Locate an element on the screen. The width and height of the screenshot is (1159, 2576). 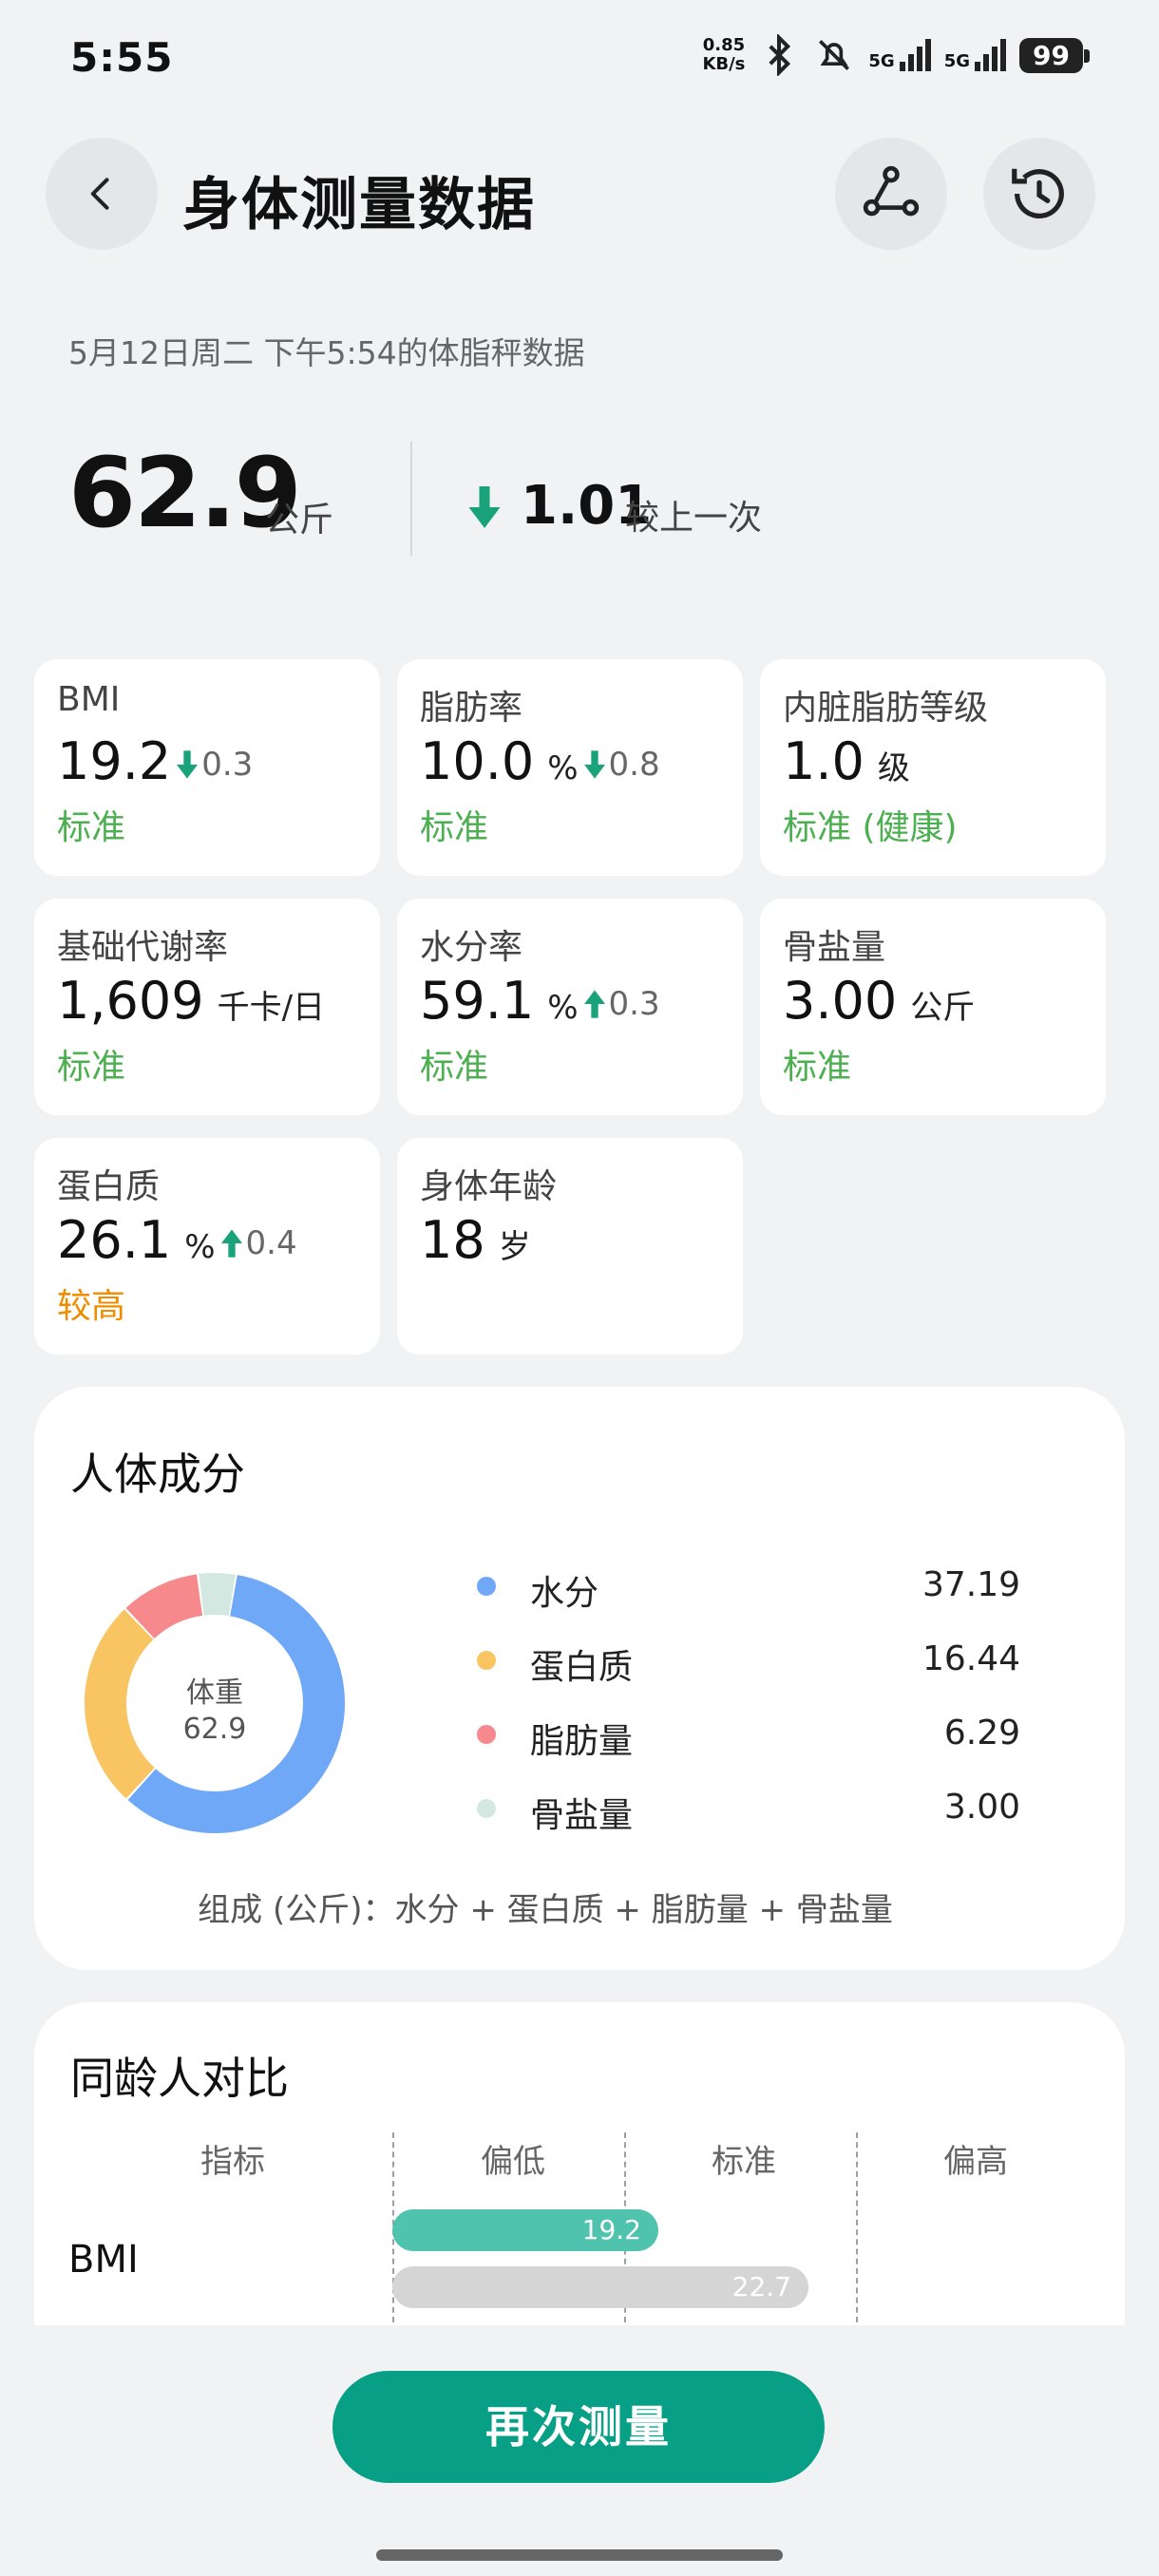
metric-unit: 千卡/日 is located at coordinates (271, 1008).